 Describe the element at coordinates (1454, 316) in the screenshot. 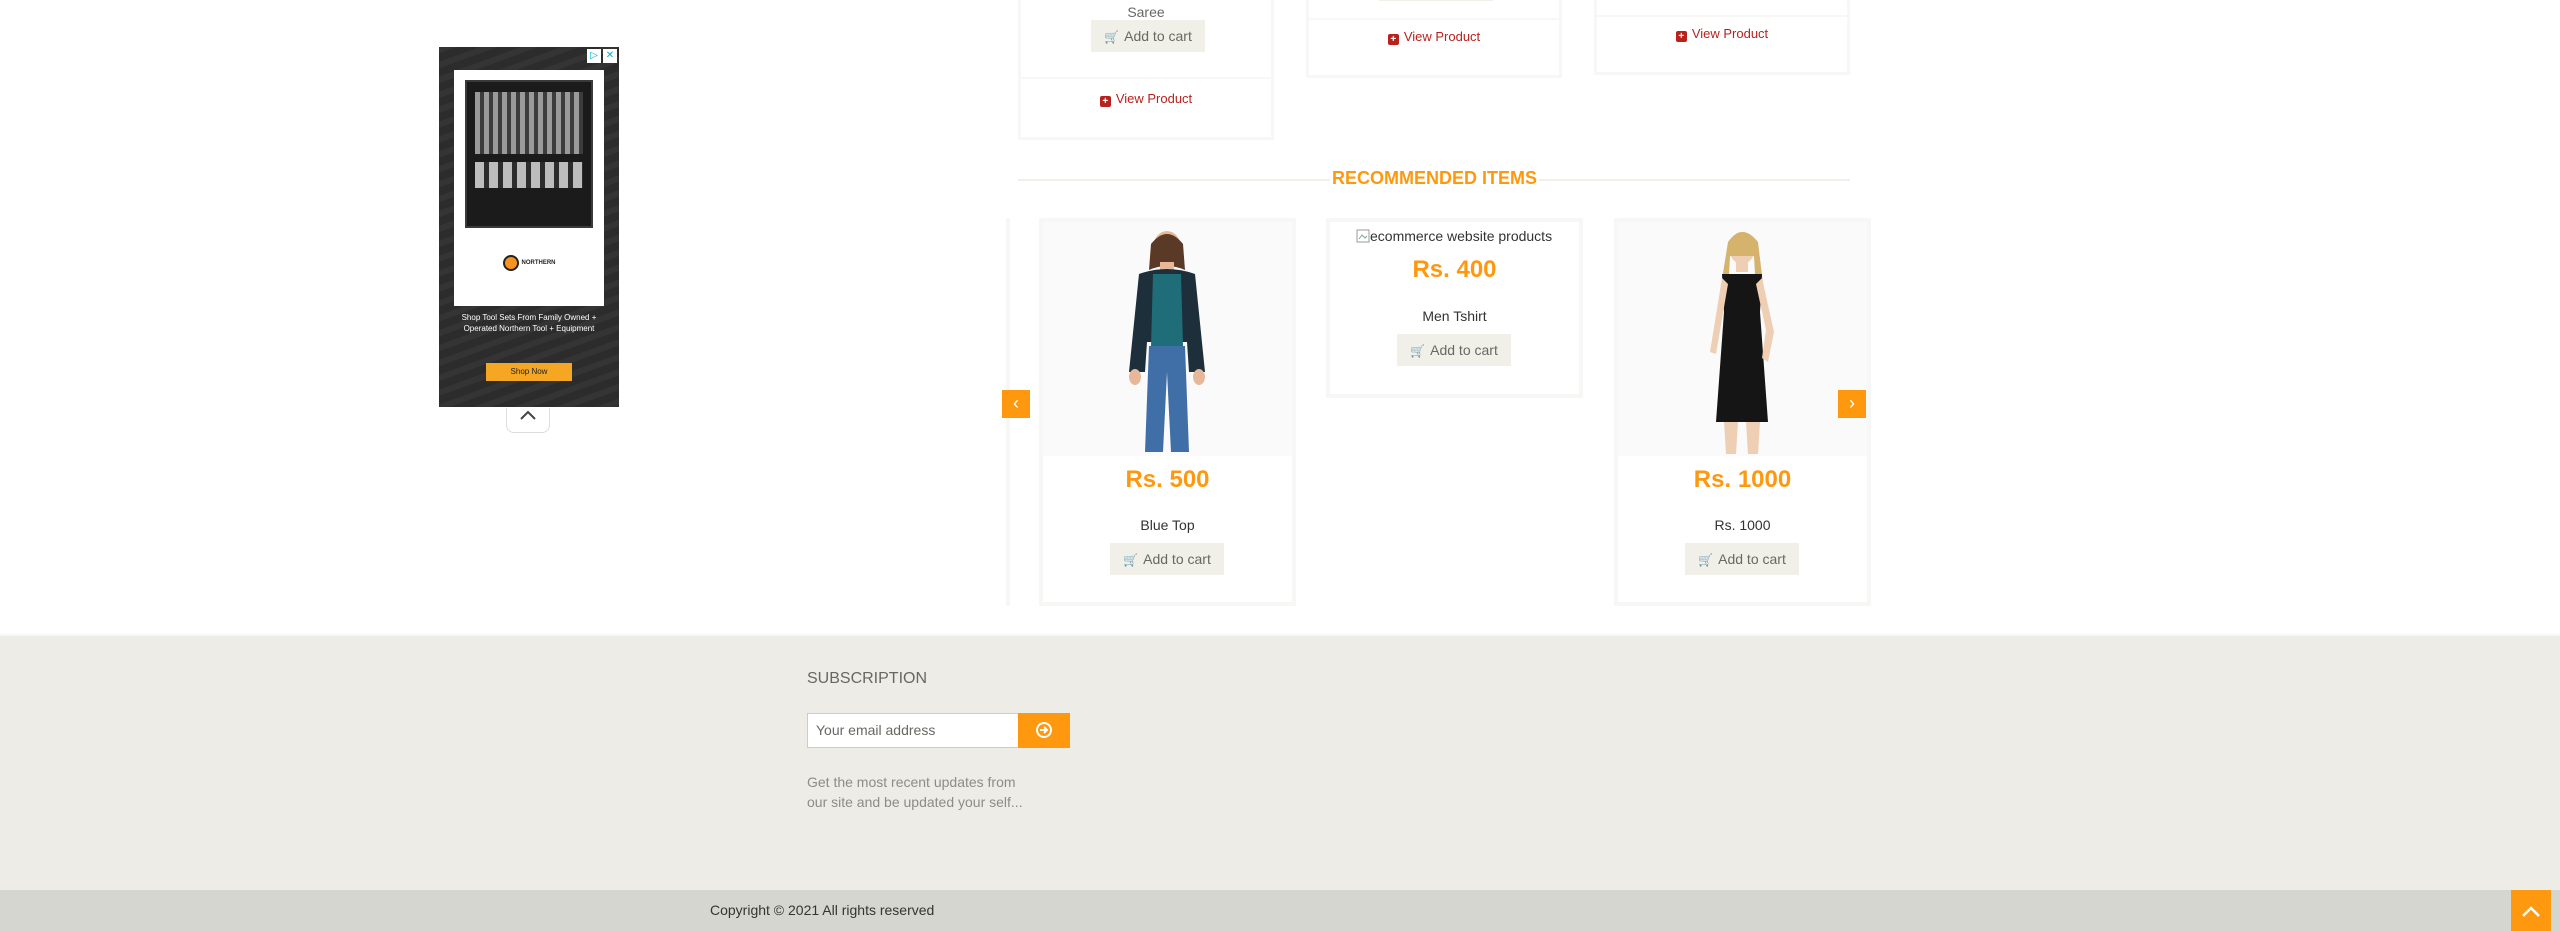

I see `product-name: Men Tshirt` at that location.